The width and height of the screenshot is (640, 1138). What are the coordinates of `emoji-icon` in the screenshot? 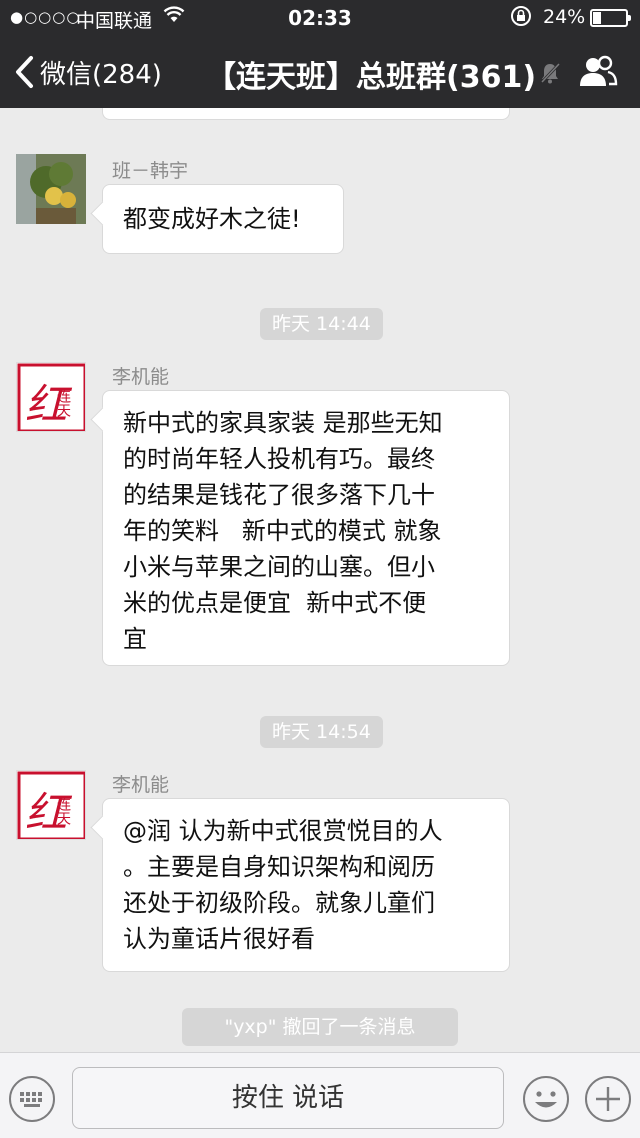 It's located at (546, 1099).